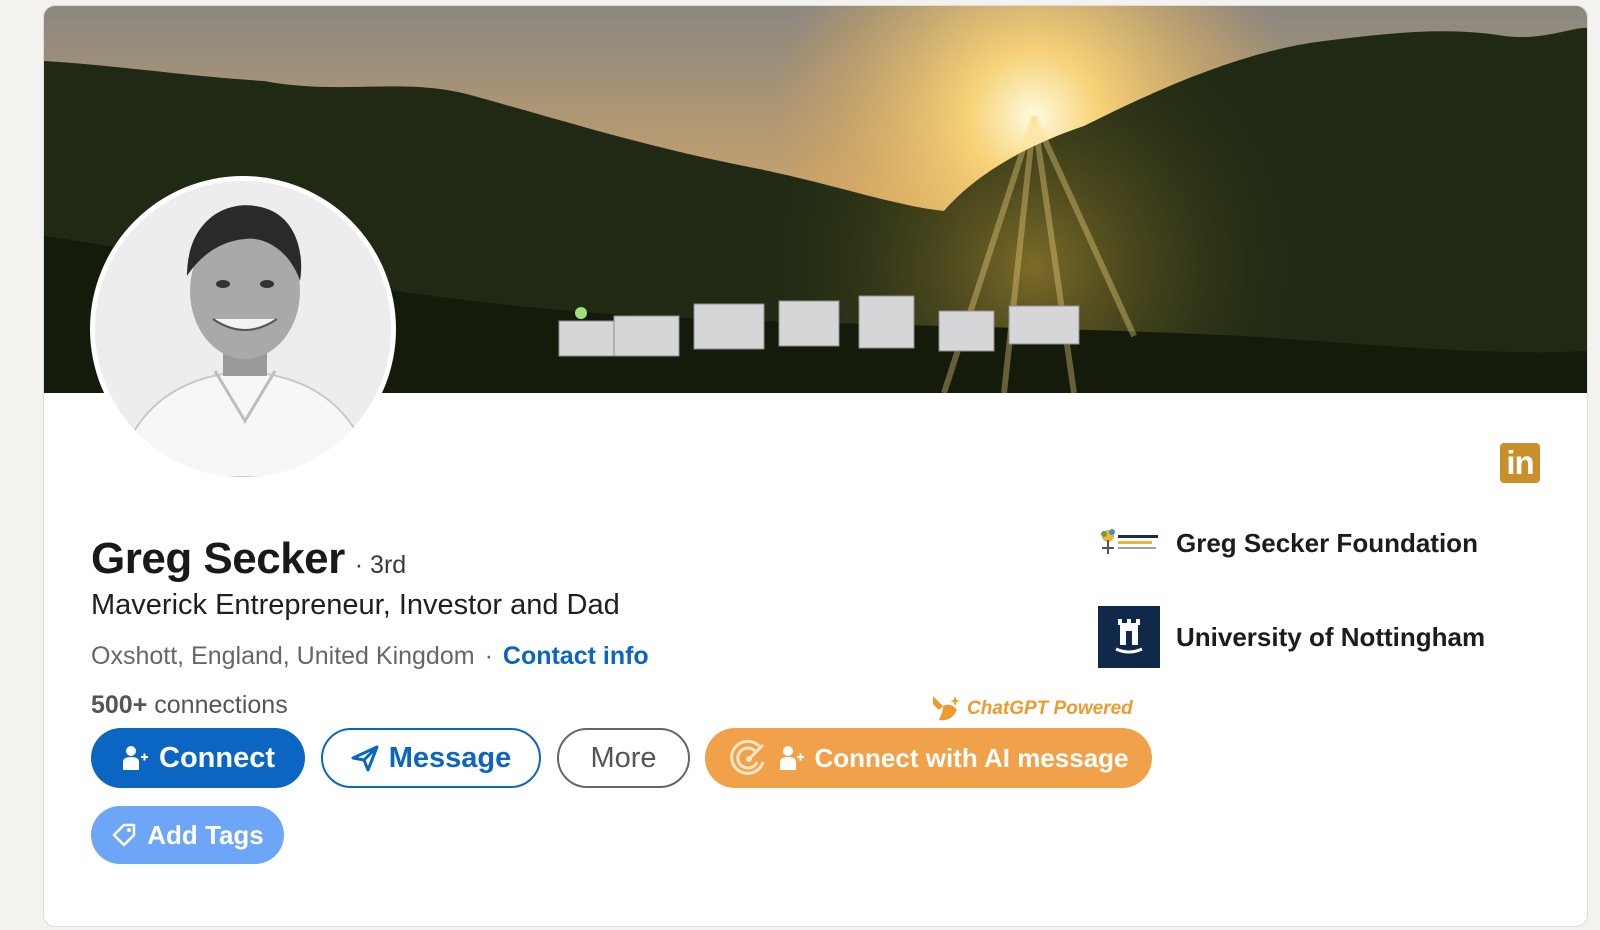  Describe the element at coordinates (217, 757) in the screenshot. I see `connect-label: Connect` at that location.